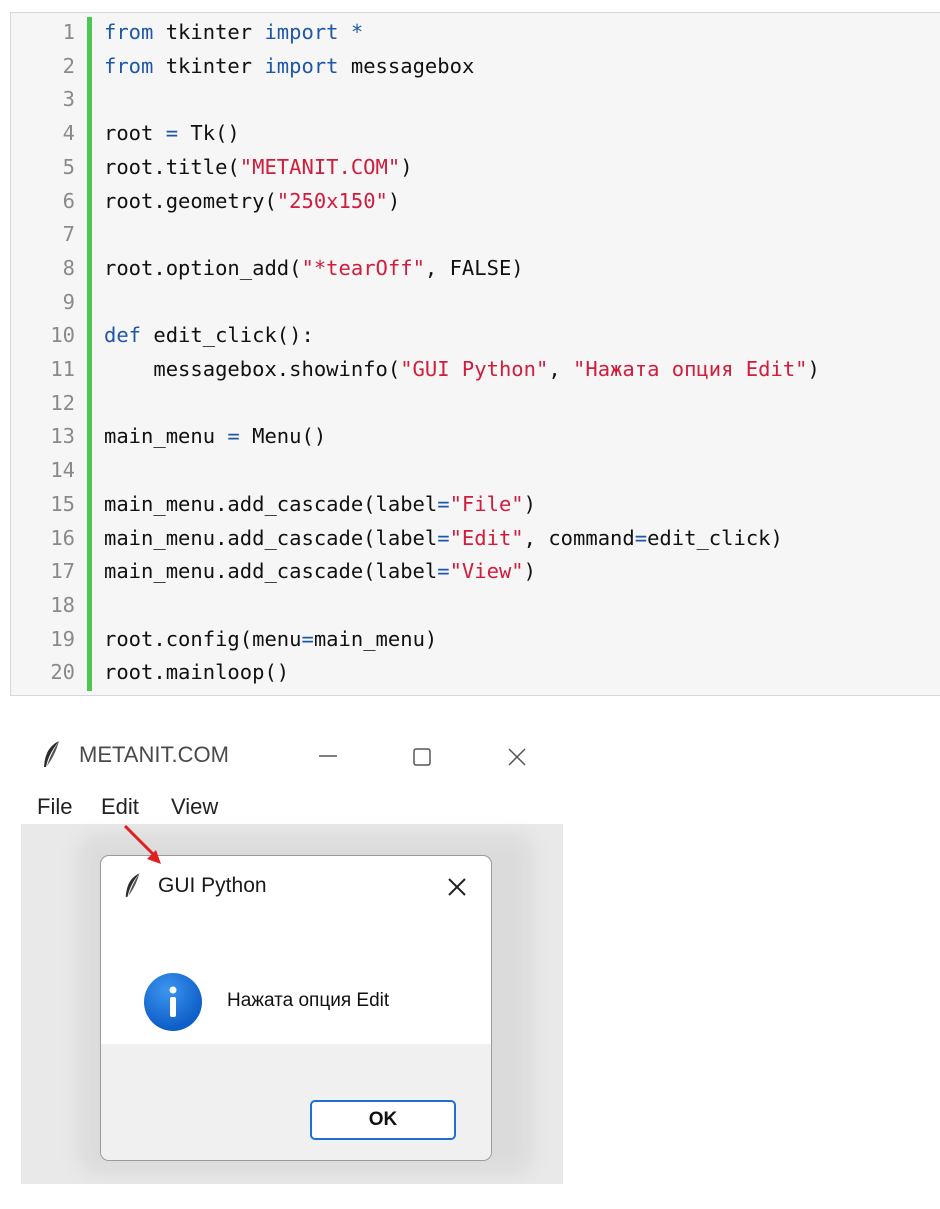  Describe the element at coordinates (203, 267) in the screenshot. I see `code-token: root.option_add(` at that location.